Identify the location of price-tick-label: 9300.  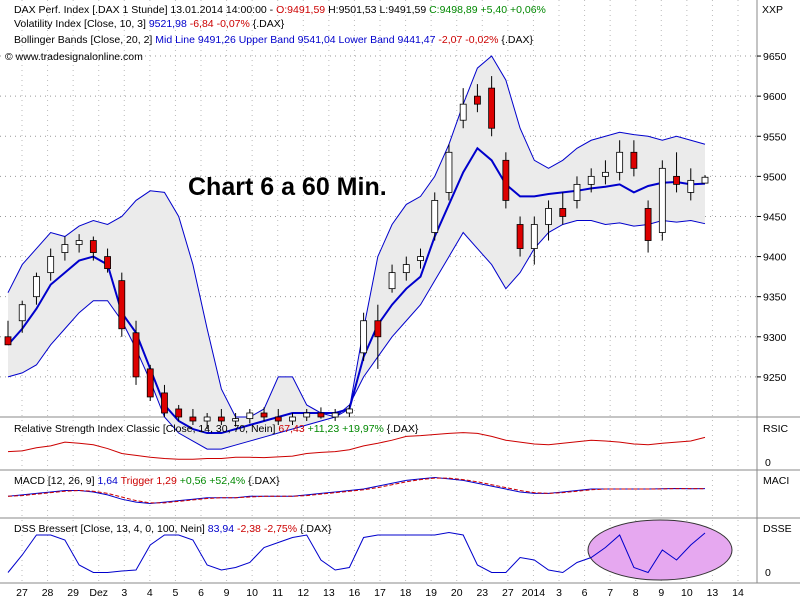
(775, 338).